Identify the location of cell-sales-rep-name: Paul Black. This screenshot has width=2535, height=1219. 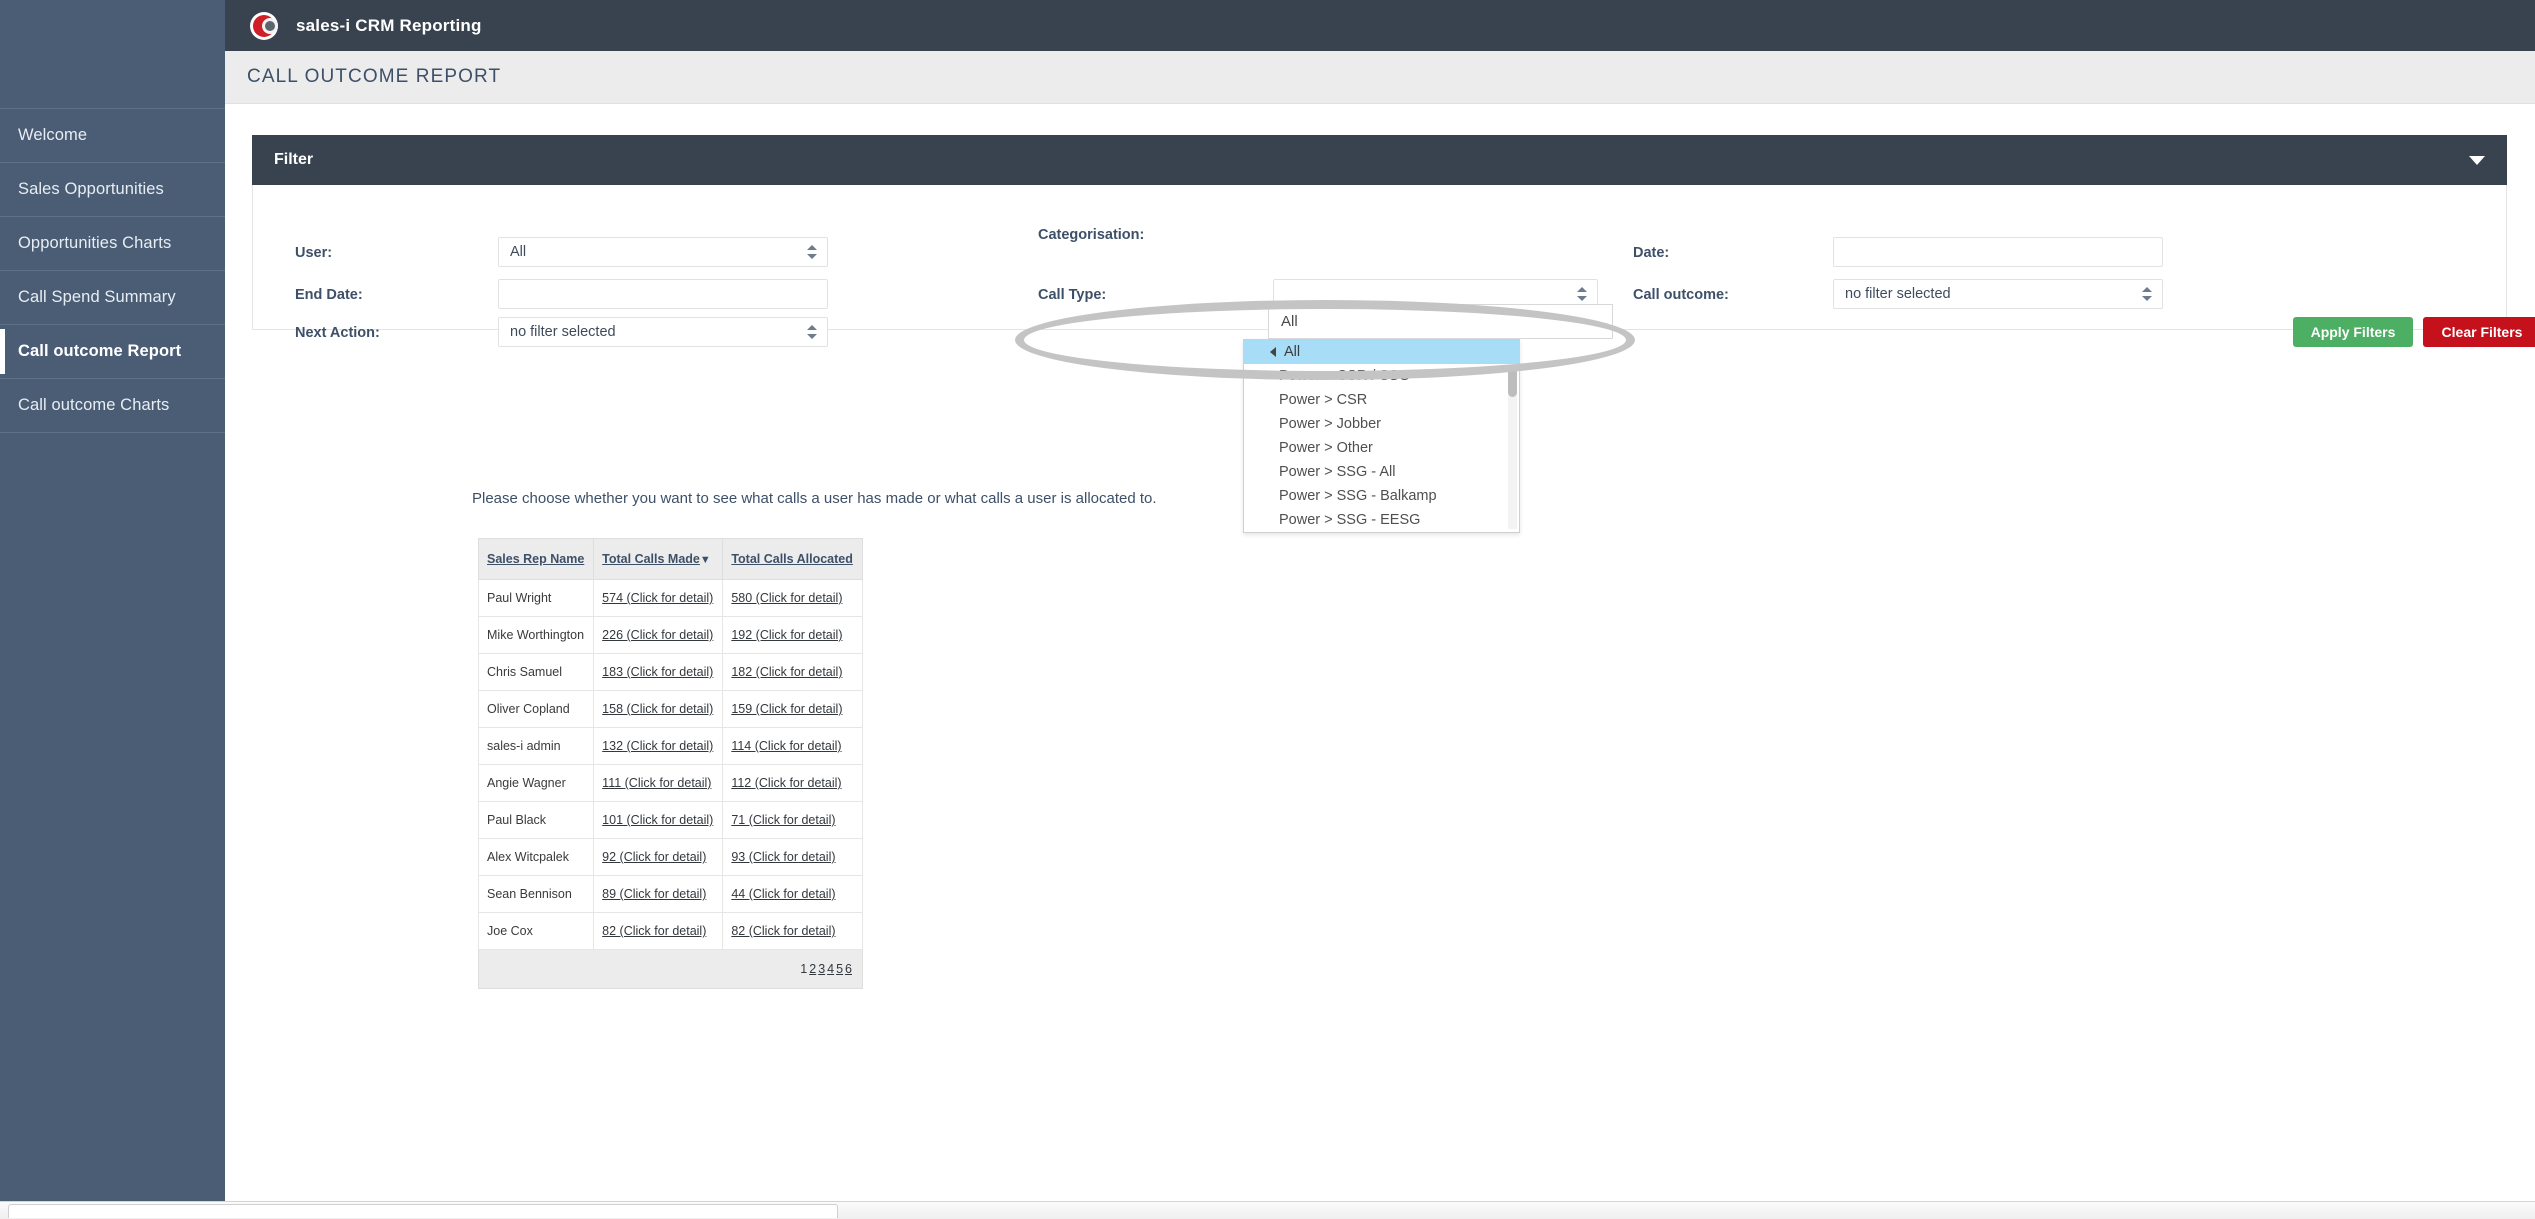
(536, 820).